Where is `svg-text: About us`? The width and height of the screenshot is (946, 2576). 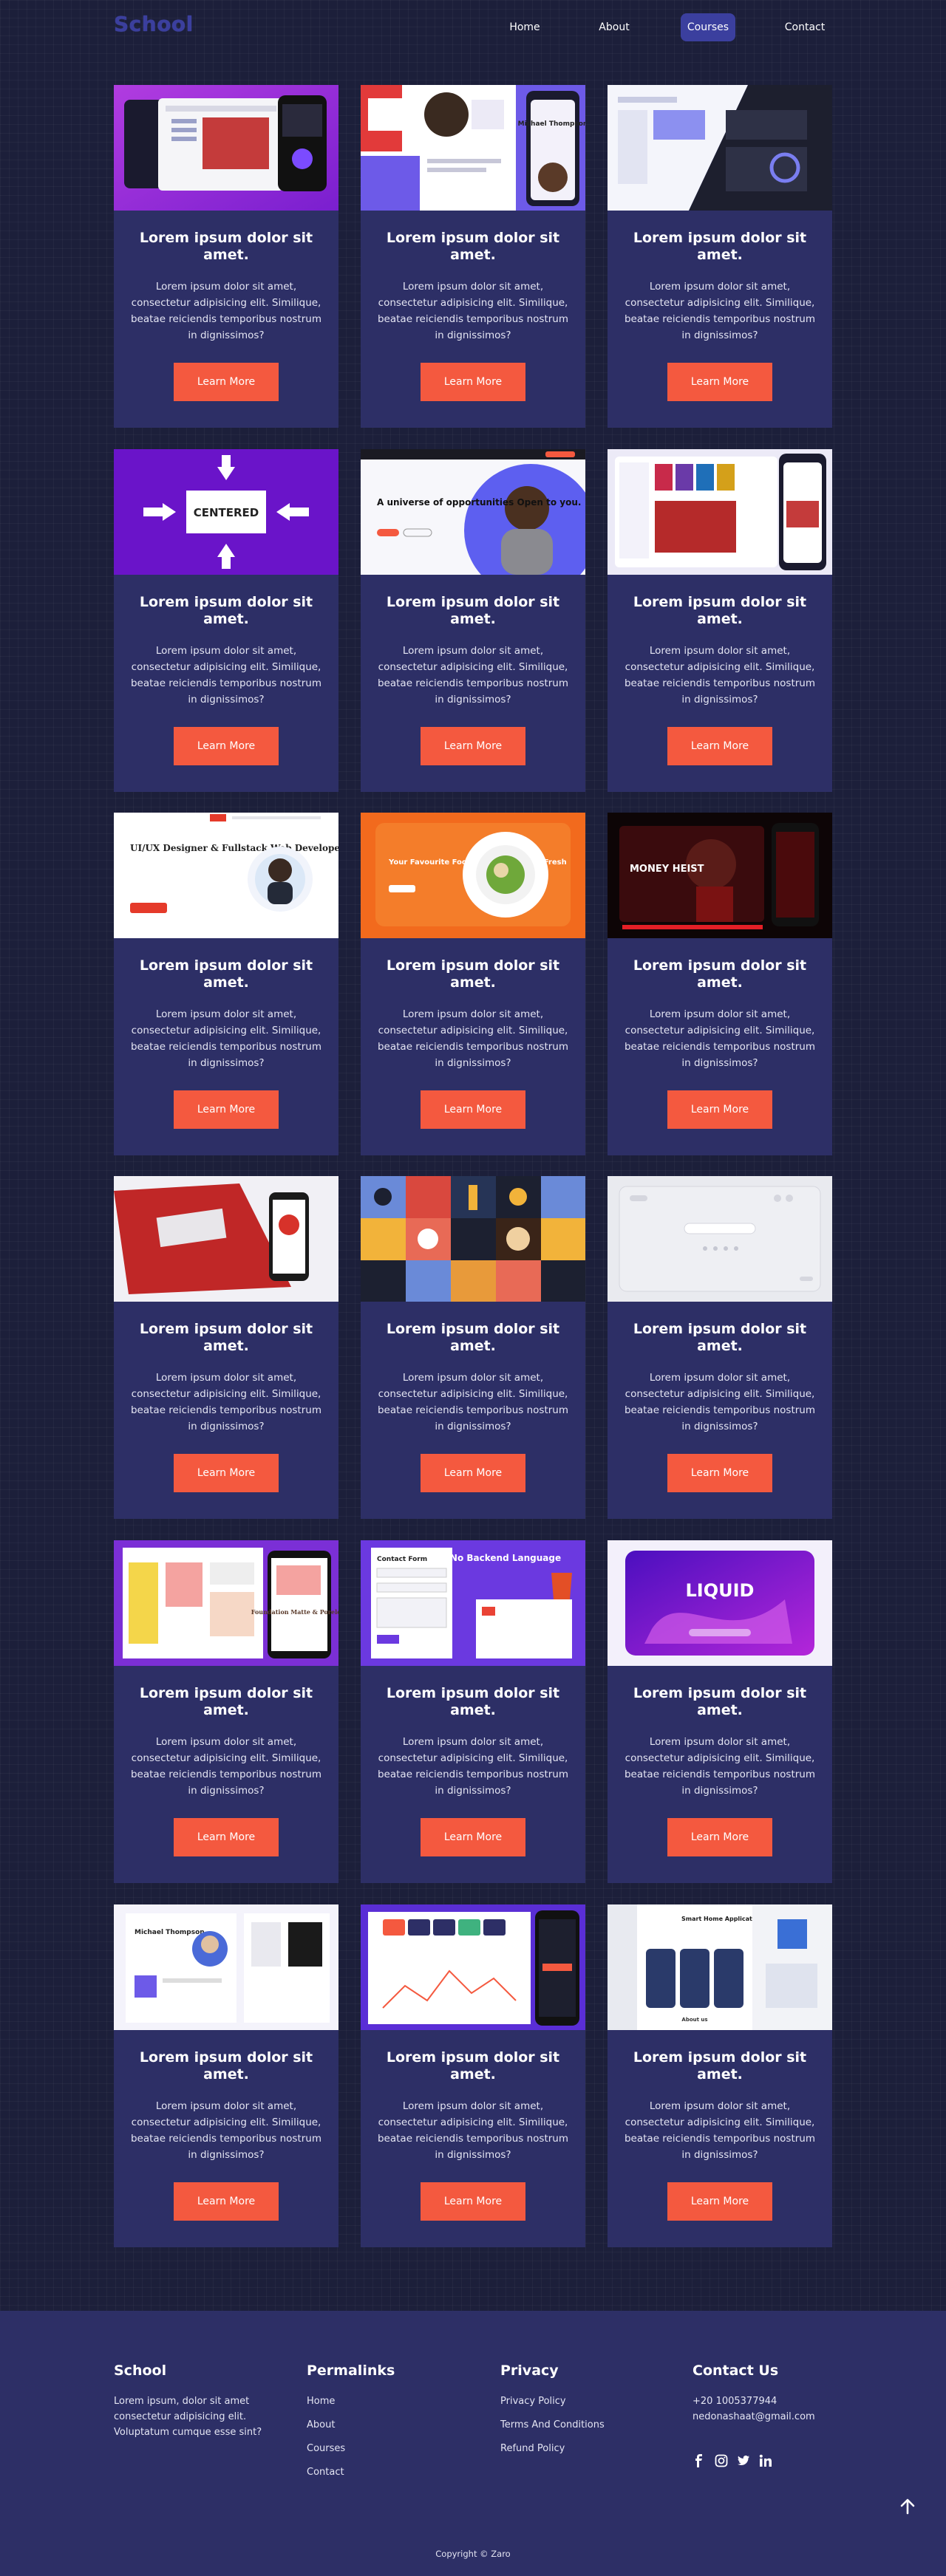
svg-text: About us is located at coordinates (694, 2020).